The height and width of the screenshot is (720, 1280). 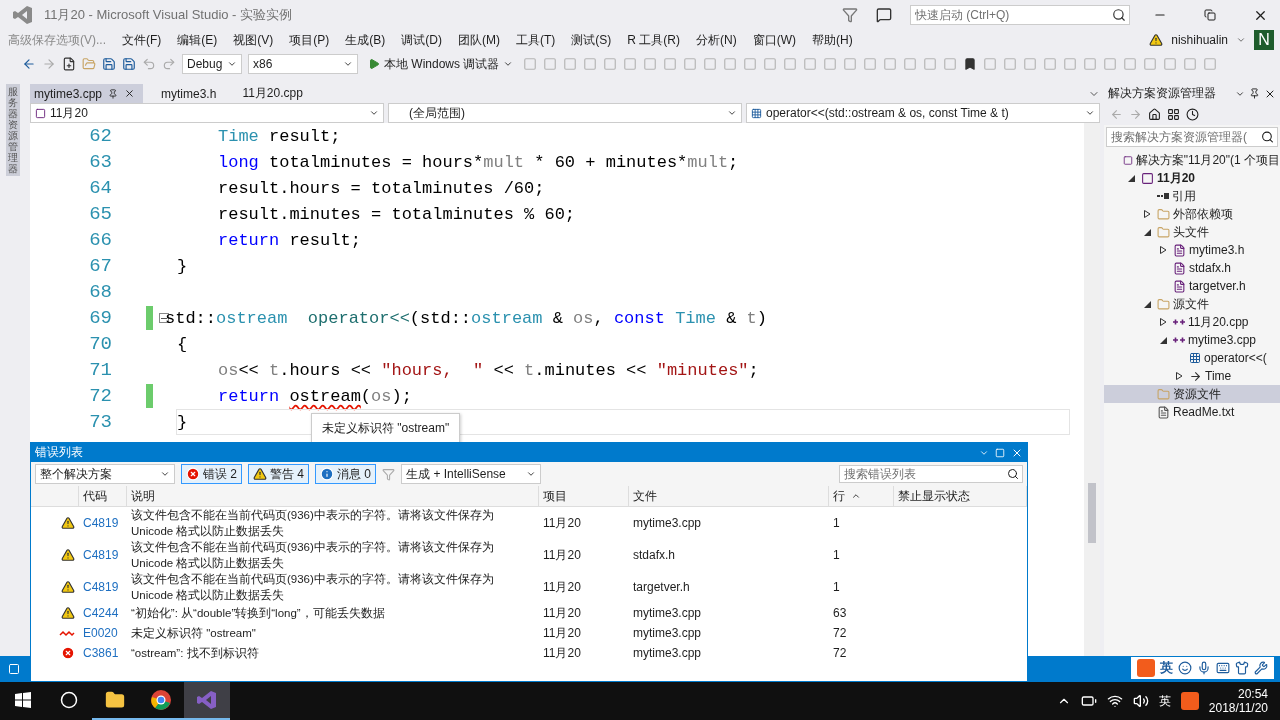 What do you see at coordinates (1164, 701) in the screenshot?
I see `language-indicator: 英` at bounding box center [1164, 701].